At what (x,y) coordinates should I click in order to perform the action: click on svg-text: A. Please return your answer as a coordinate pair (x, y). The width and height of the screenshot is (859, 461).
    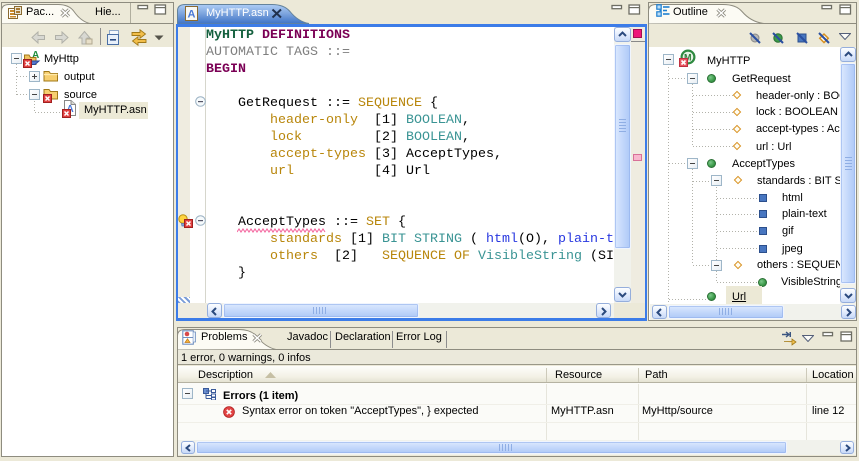
    Looking at the image, I should click on (192, 15).